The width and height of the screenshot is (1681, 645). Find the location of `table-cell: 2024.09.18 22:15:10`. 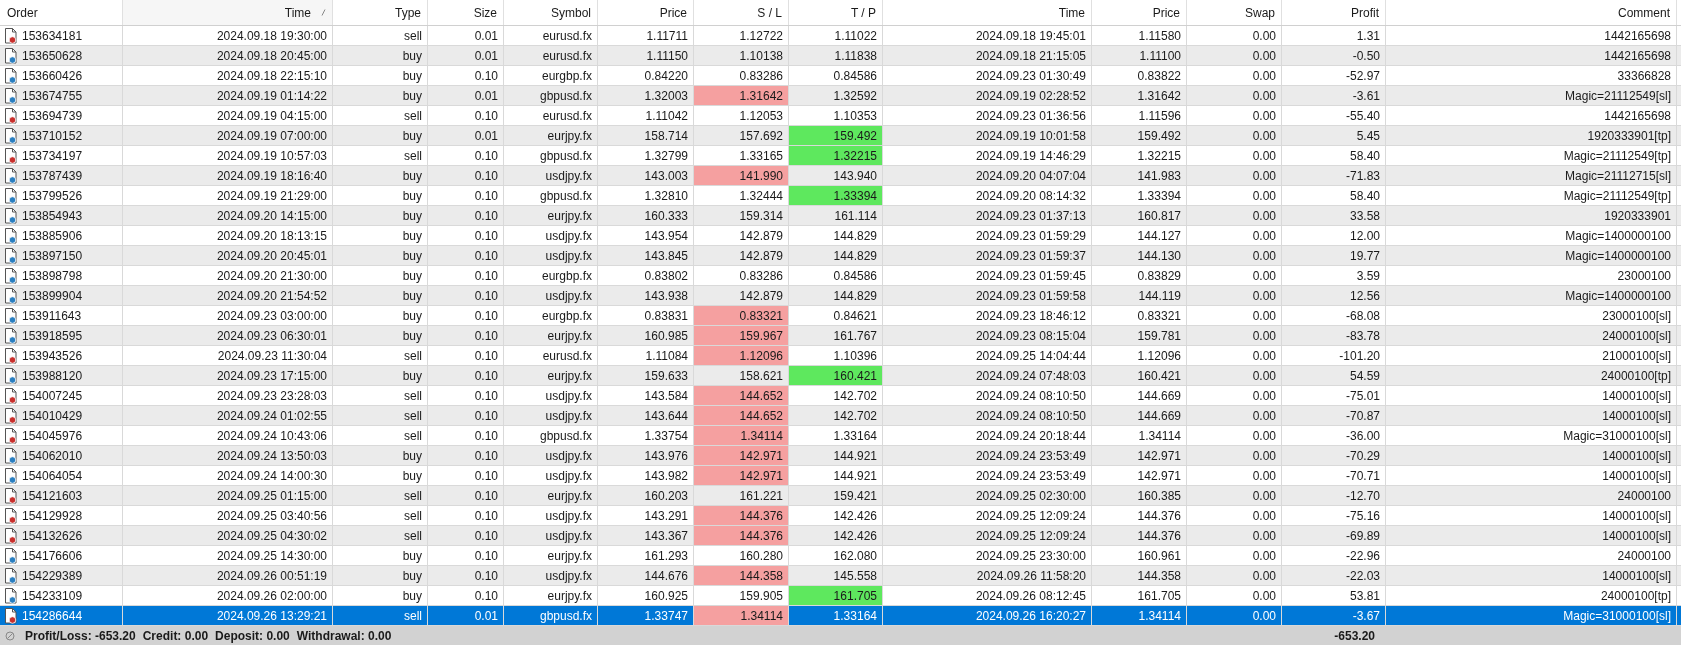

table-cell: 2024.09.18 22:15:10 is located at coordinates (228, 75).